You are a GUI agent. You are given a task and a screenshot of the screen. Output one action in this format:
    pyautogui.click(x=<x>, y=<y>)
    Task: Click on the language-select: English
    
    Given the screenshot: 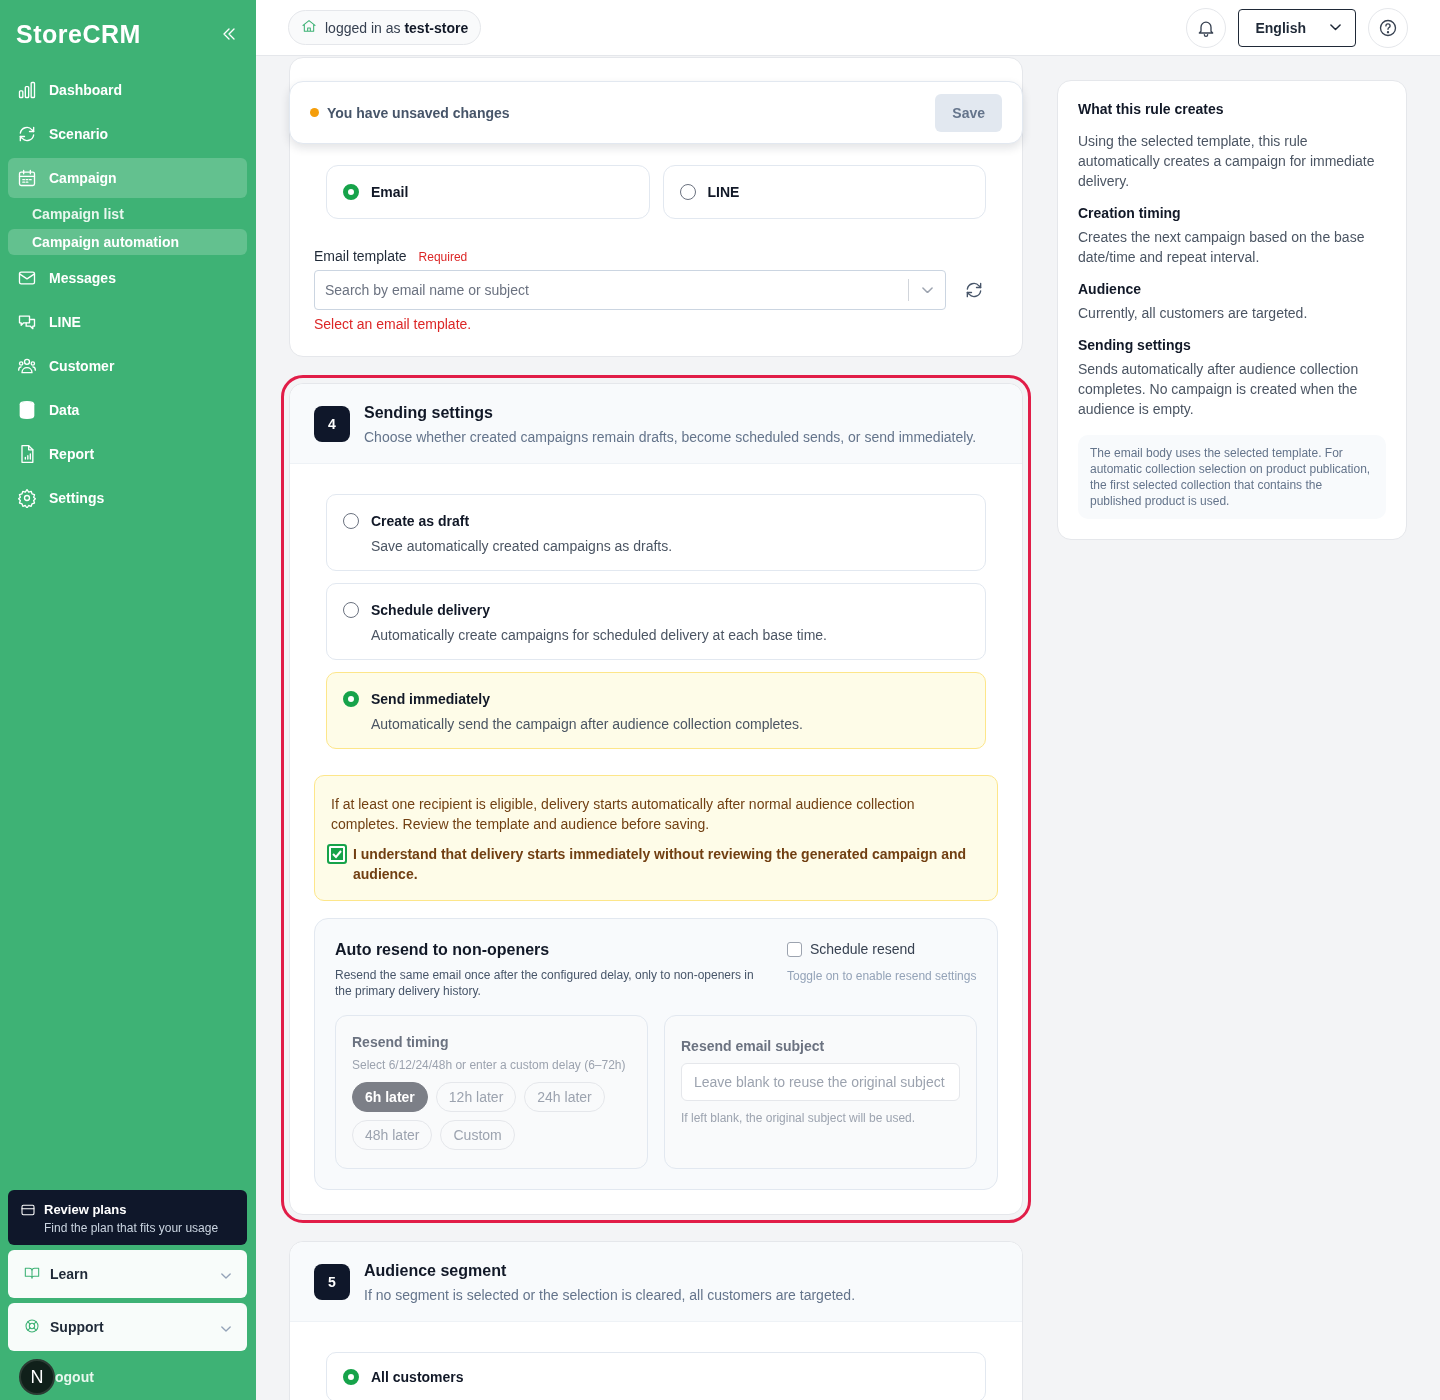 What is the action you would take?
    pyautogui.click(x=1297, y=27)
    